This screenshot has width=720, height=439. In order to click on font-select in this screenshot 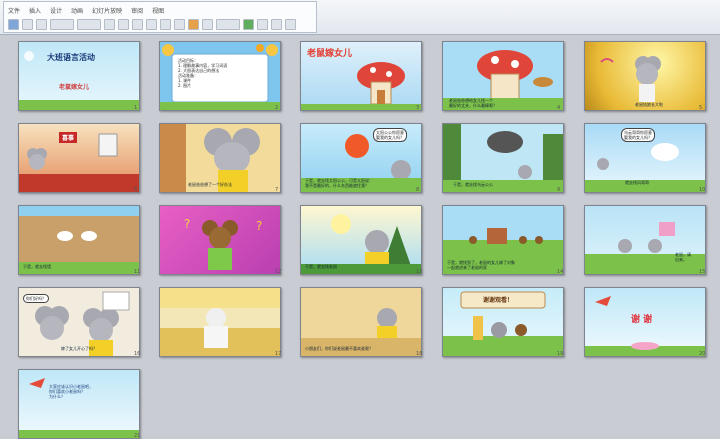, I will do `click(62, 24)`.